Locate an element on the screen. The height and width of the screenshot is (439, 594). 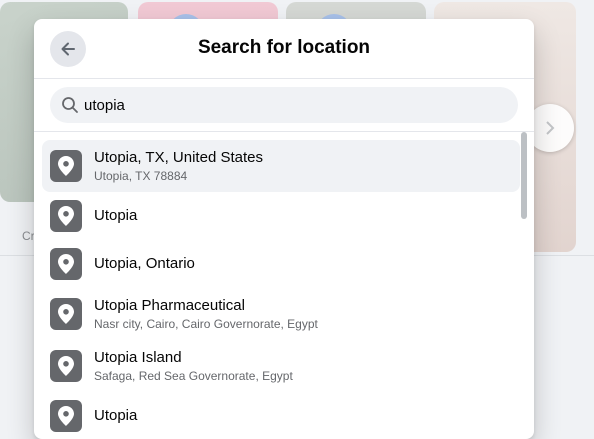
result-address: Utopia, TX 78884 is located at coordinates (141, 176).